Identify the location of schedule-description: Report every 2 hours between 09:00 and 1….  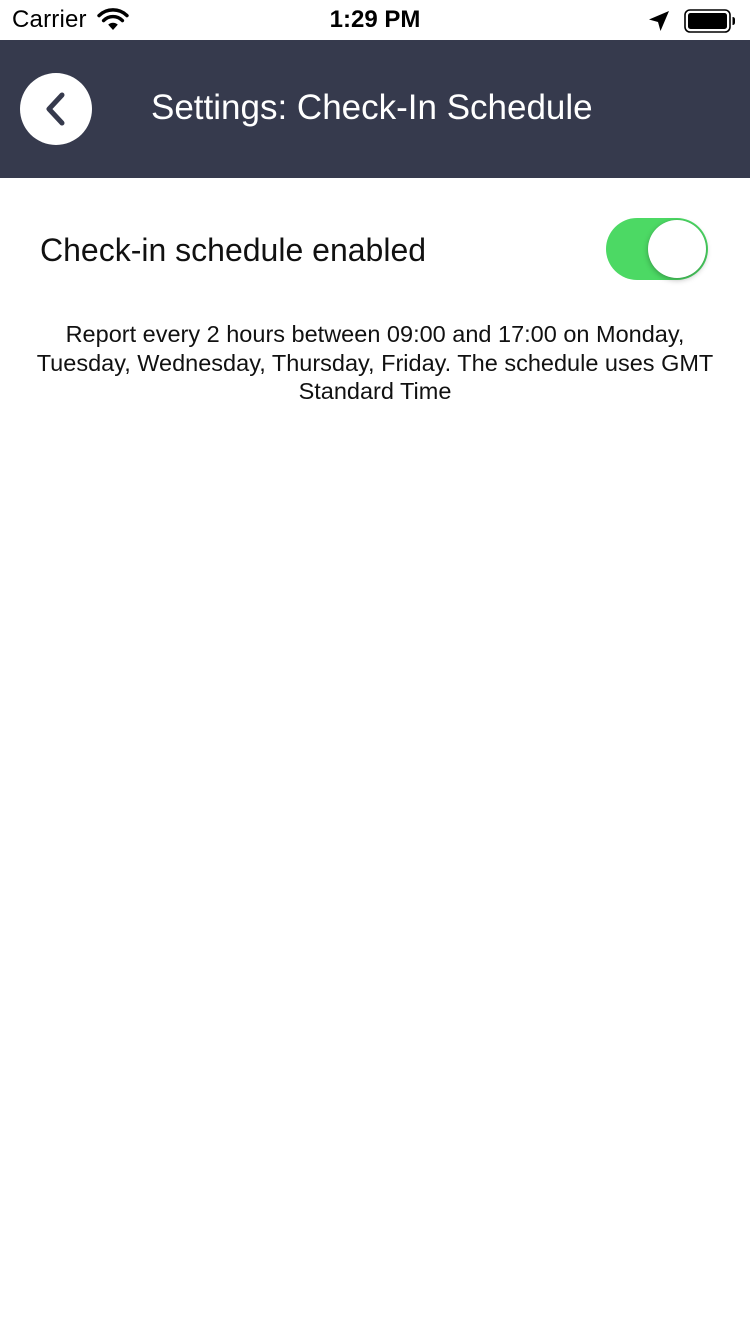
(375, 362).